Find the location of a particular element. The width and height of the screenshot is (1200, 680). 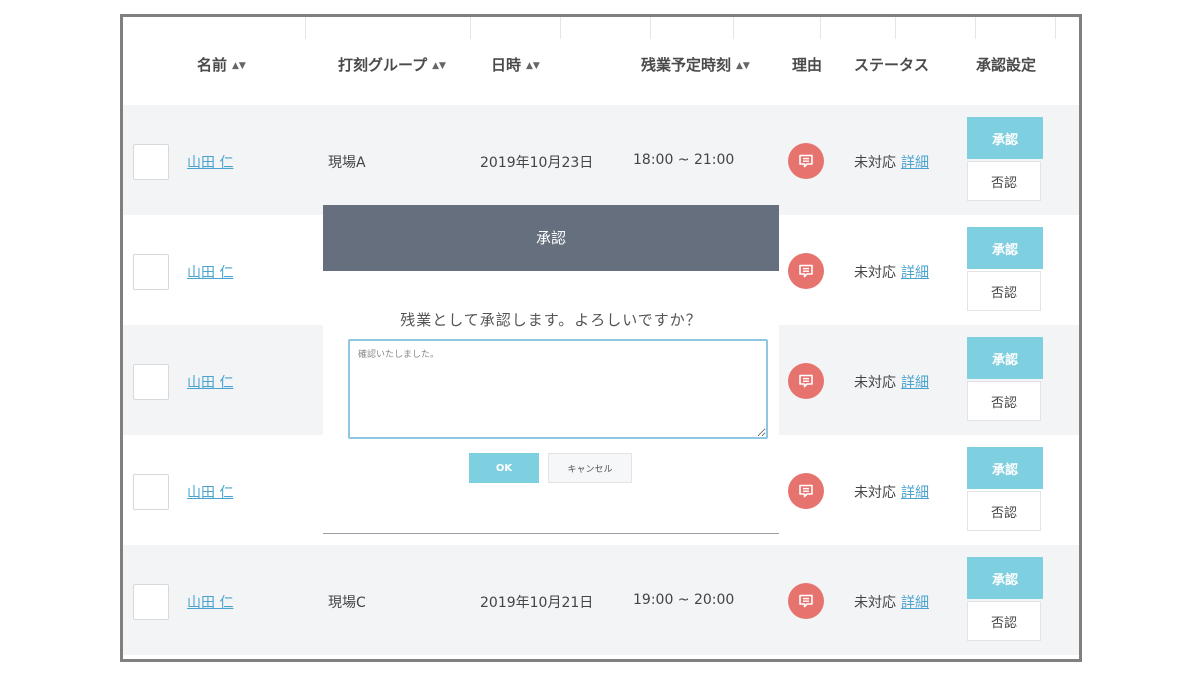

group-cell: 現場C is located at coordinates (347, 603).